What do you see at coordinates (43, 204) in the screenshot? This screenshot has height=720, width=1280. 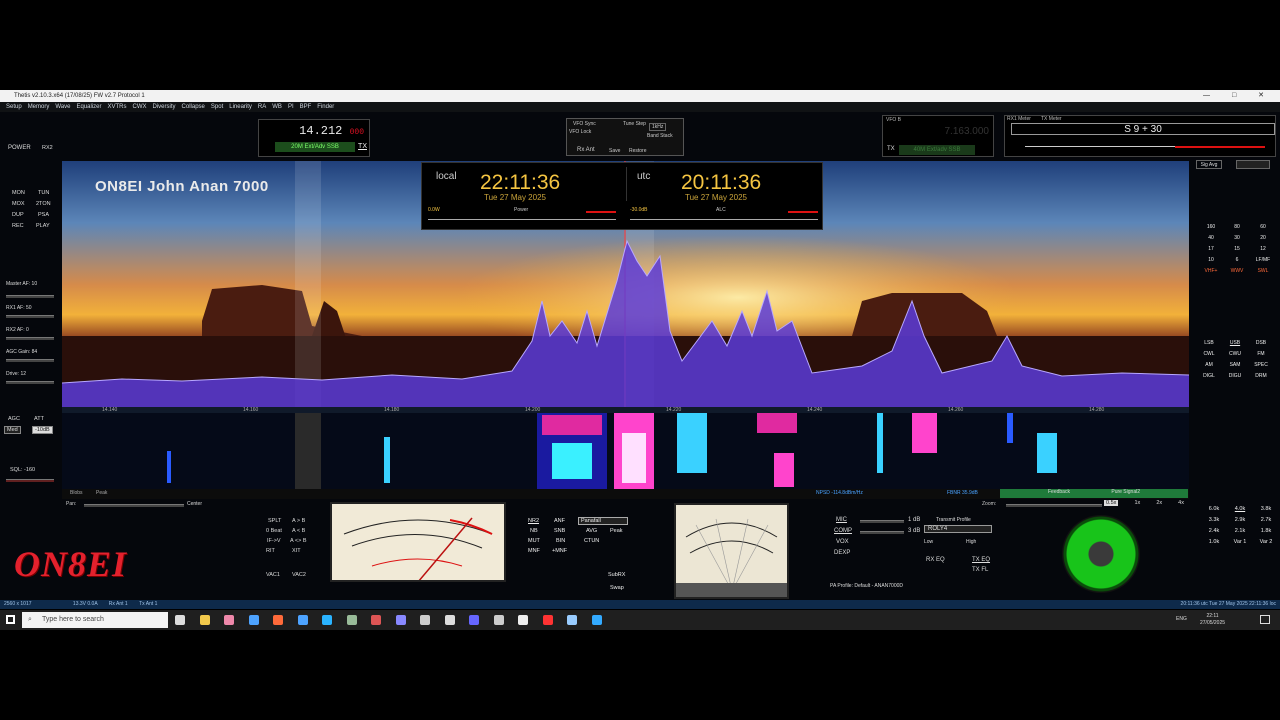 I see `two-tone-button: 2TON` at bounding box center [43, 204].